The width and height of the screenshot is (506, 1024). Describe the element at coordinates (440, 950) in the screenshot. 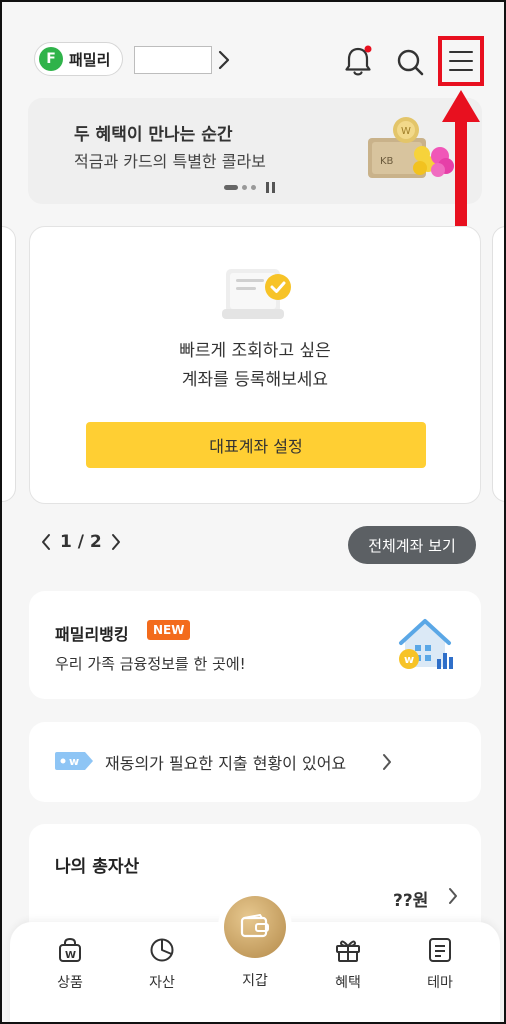

I see `document-icon` at that location.